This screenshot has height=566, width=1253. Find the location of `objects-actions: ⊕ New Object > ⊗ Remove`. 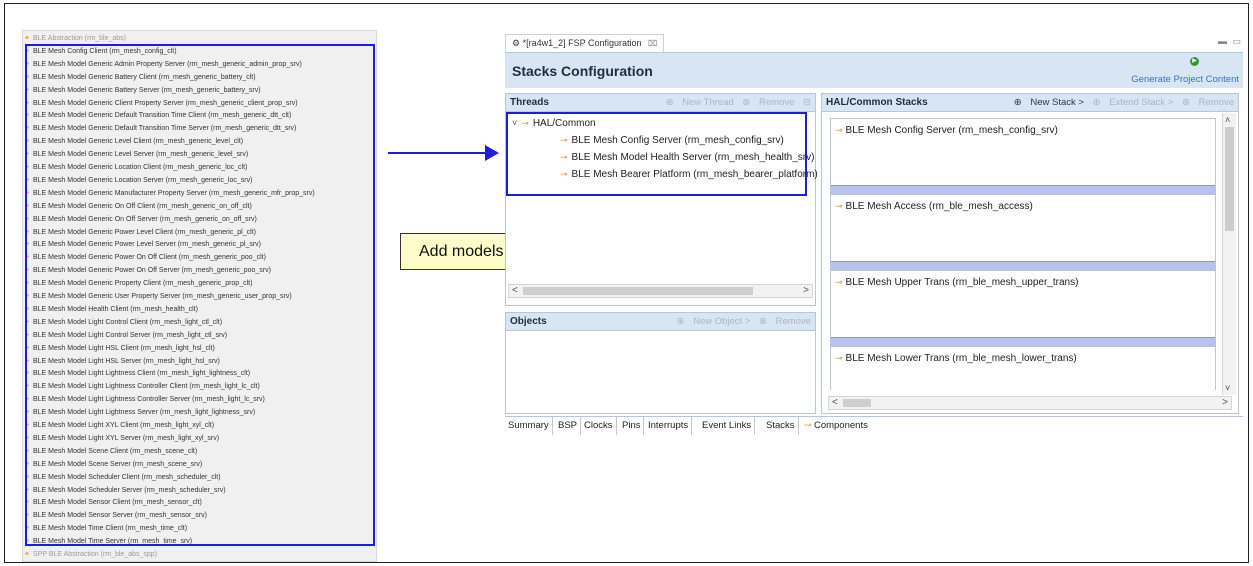

objects-actions: ⊕ New Object > ⊗ Remove is located at coordinates (740, 322).